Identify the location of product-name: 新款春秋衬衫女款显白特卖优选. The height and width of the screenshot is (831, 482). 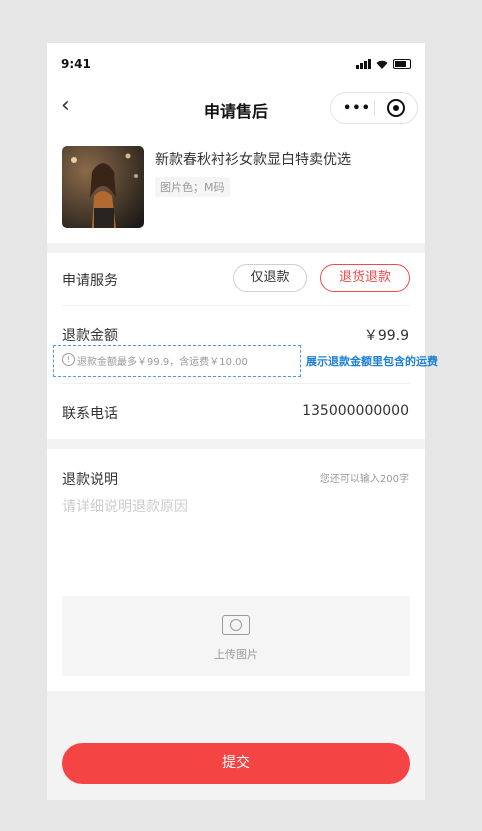
(253, 160).